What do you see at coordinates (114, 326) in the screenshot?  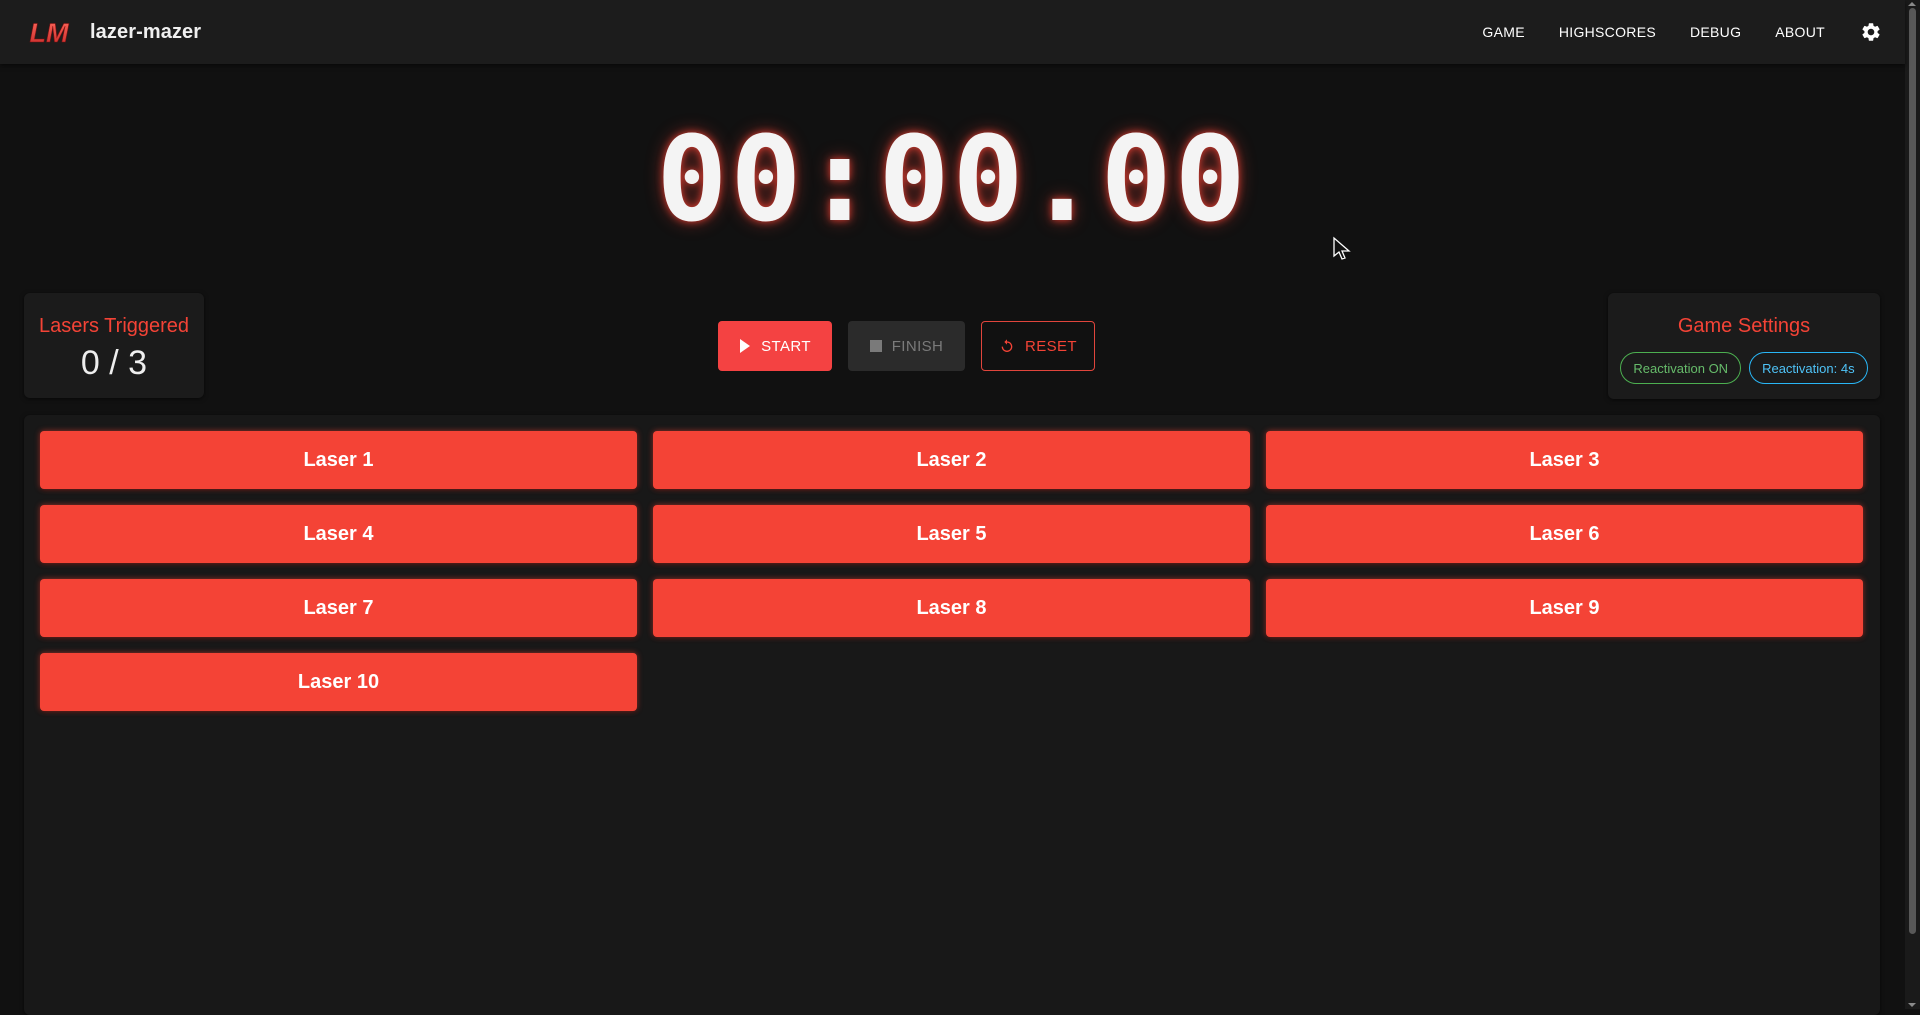 I see `lasers-triggered-title: Lasers Triggered` at bounding box center [114, 326].